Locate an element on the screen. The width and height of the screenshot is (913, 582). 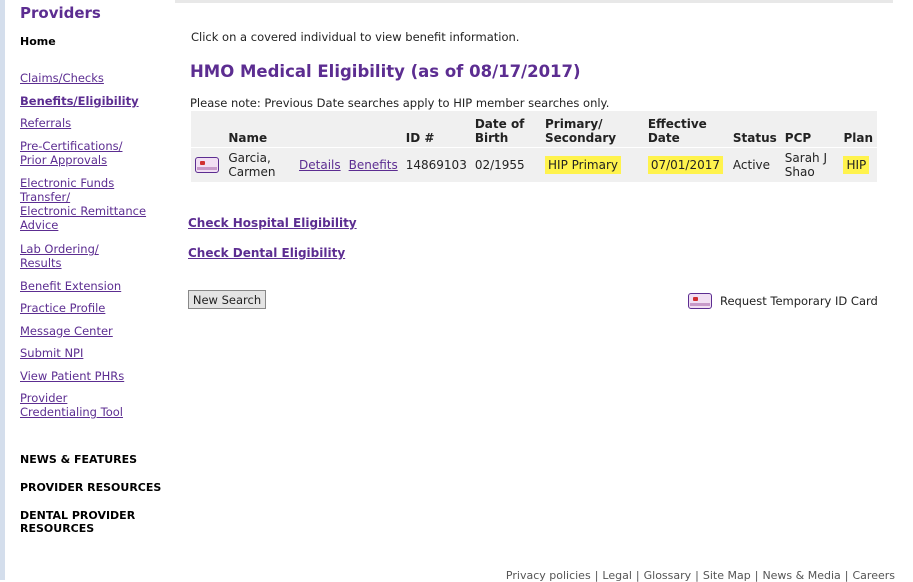
sidebar-section-provider-resources: PROVIDER RESOURCES is located at coordinates (90, 487).